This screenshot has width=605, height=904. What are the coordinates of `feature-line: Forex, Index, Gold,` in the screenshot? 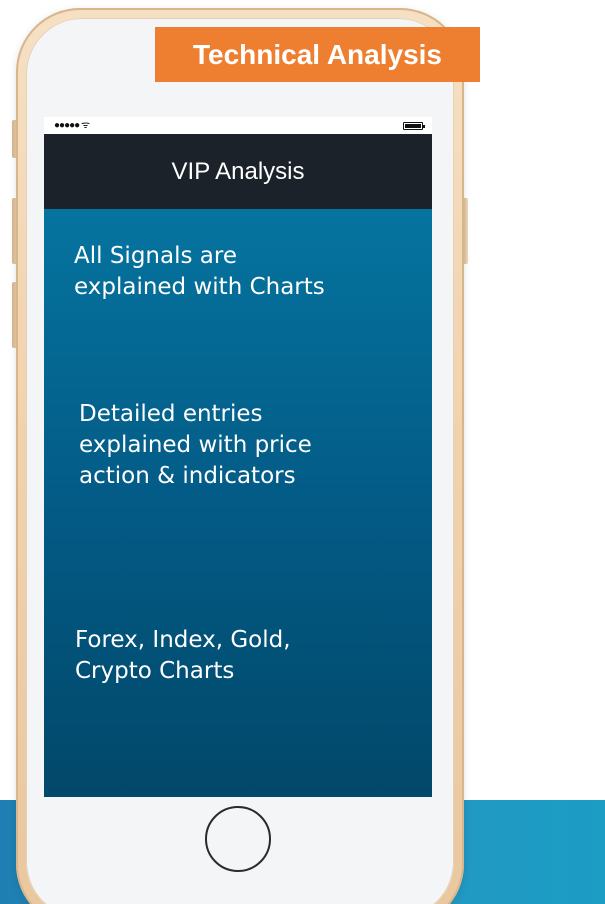 It's located at (183, 640).